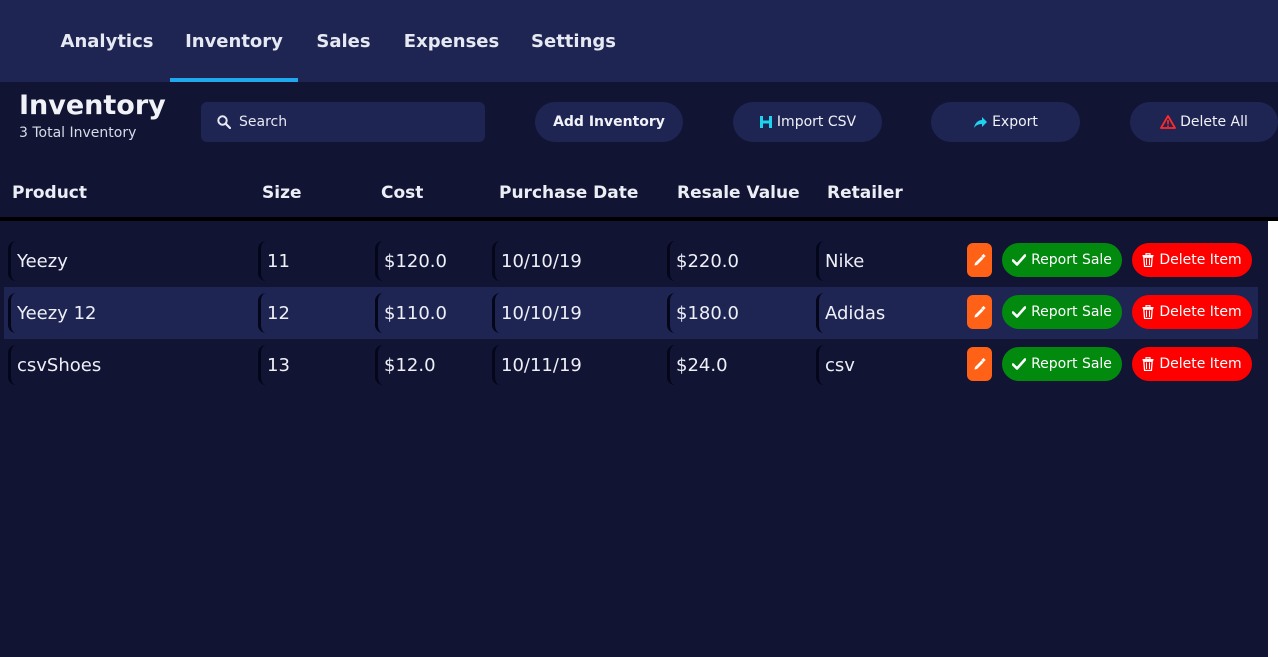  Describe the element at coordinates (224, 122) in the screenshot. I see `search-icon` at that location.